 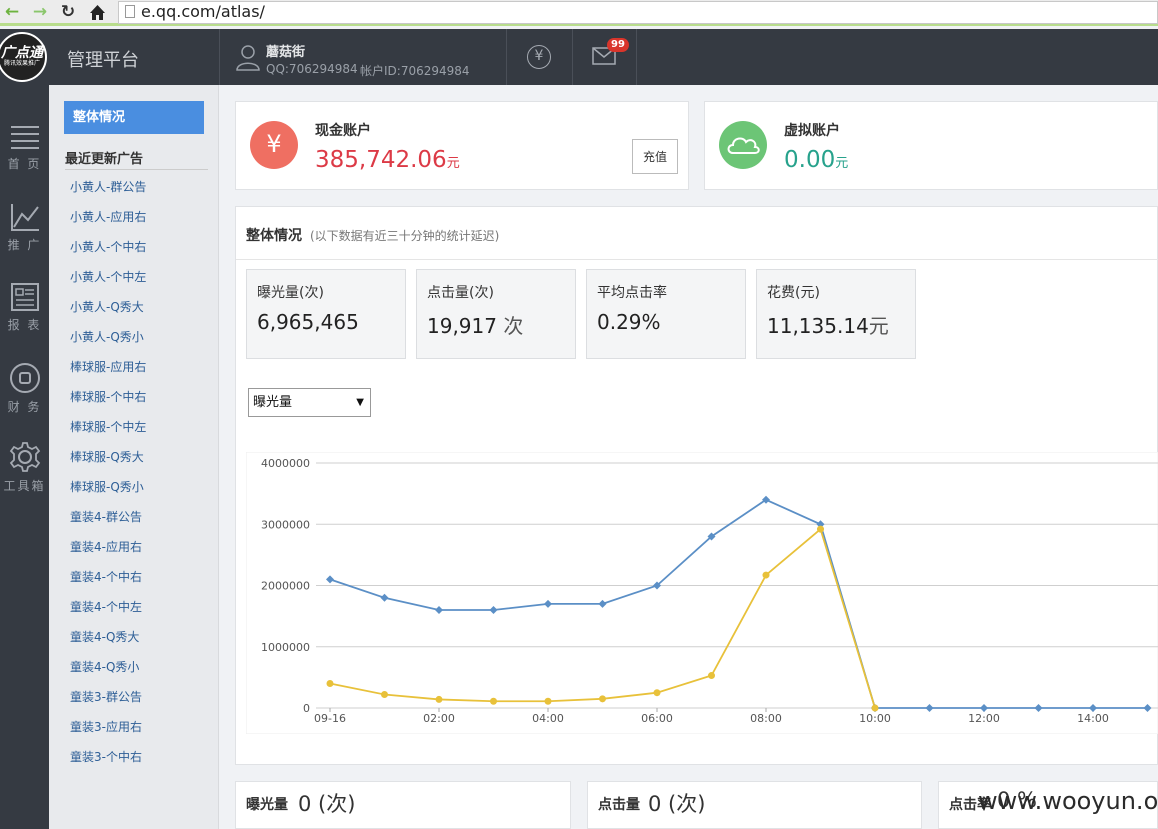 I want to click on stat-number: 19,917, so click(x=462, y=326).